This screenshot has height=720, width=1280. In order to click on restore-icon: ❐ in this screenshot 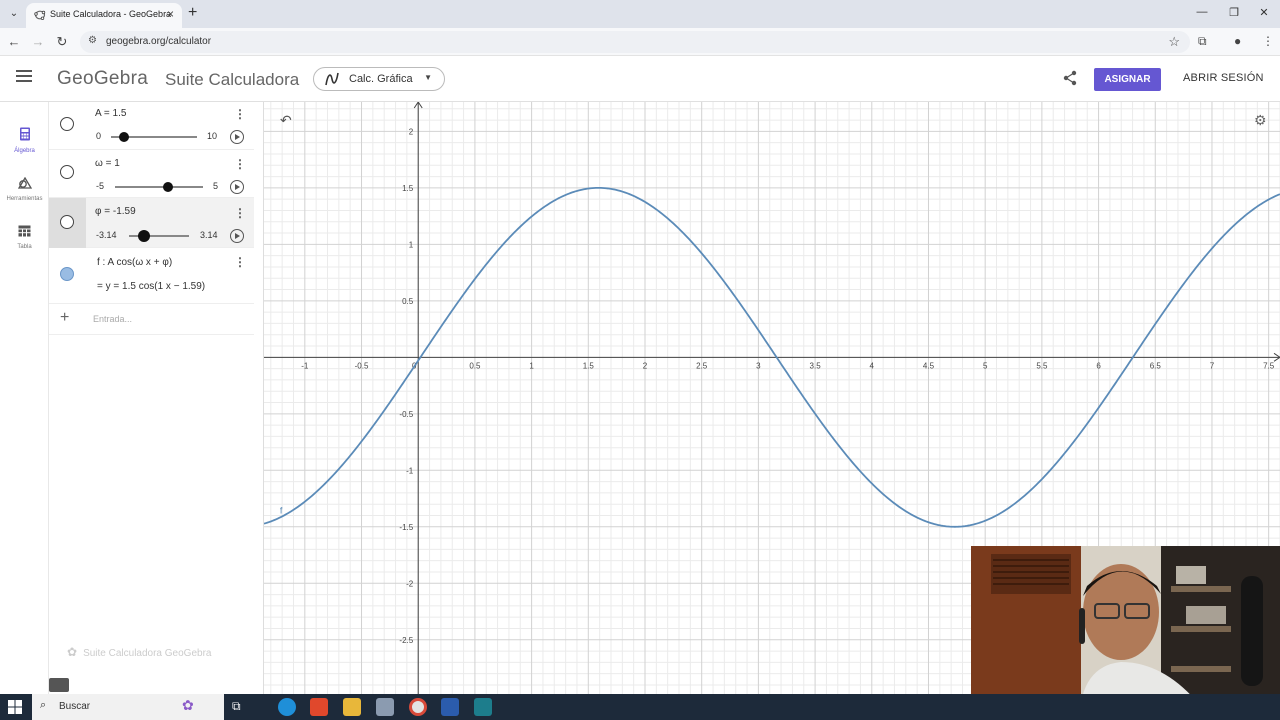, I will do `click(1234, 12)`.